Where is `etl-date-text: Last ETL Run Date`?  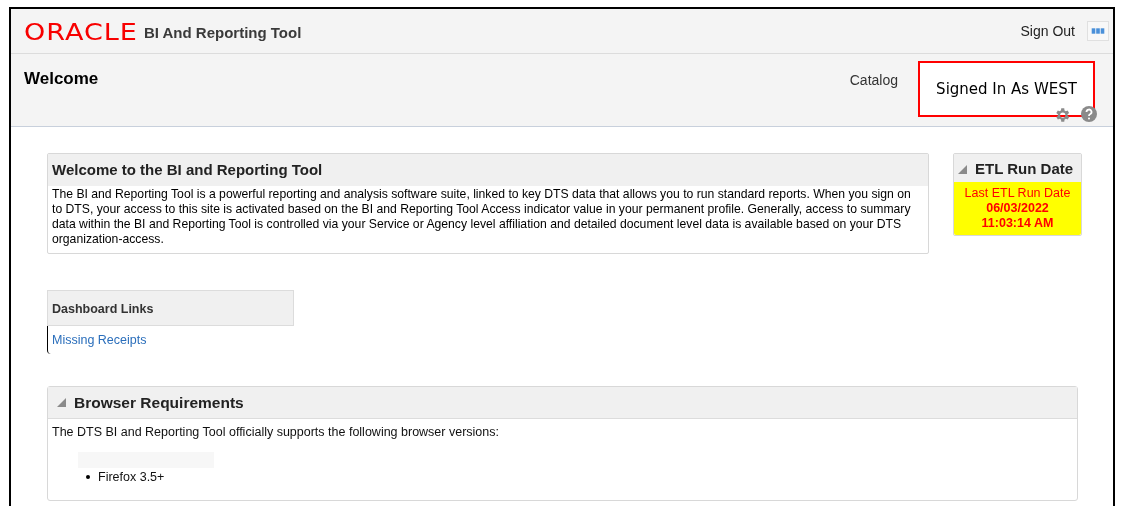
etl-date-text: Last ETL Run Date is located at coordinates (1017, 193).